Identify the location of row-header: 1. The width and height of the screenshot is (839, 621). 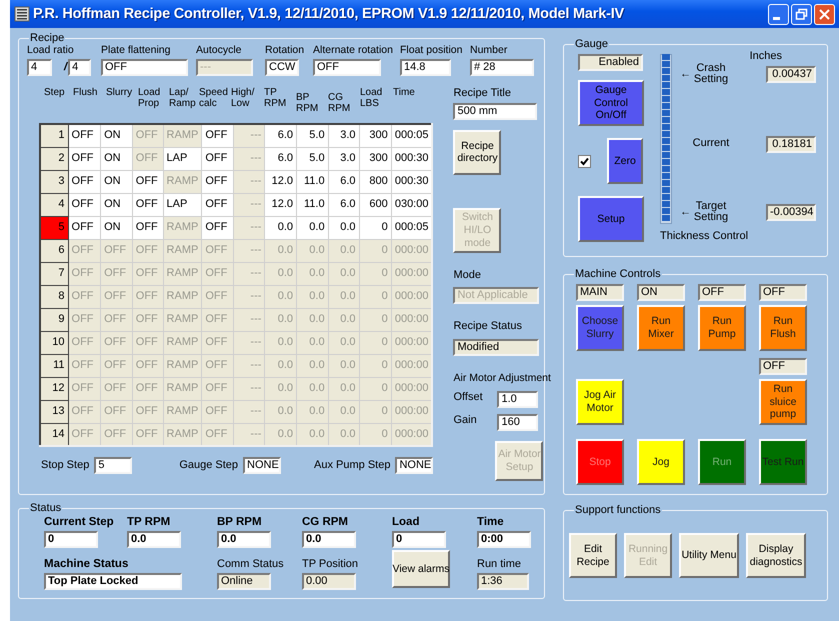
(54, 136).